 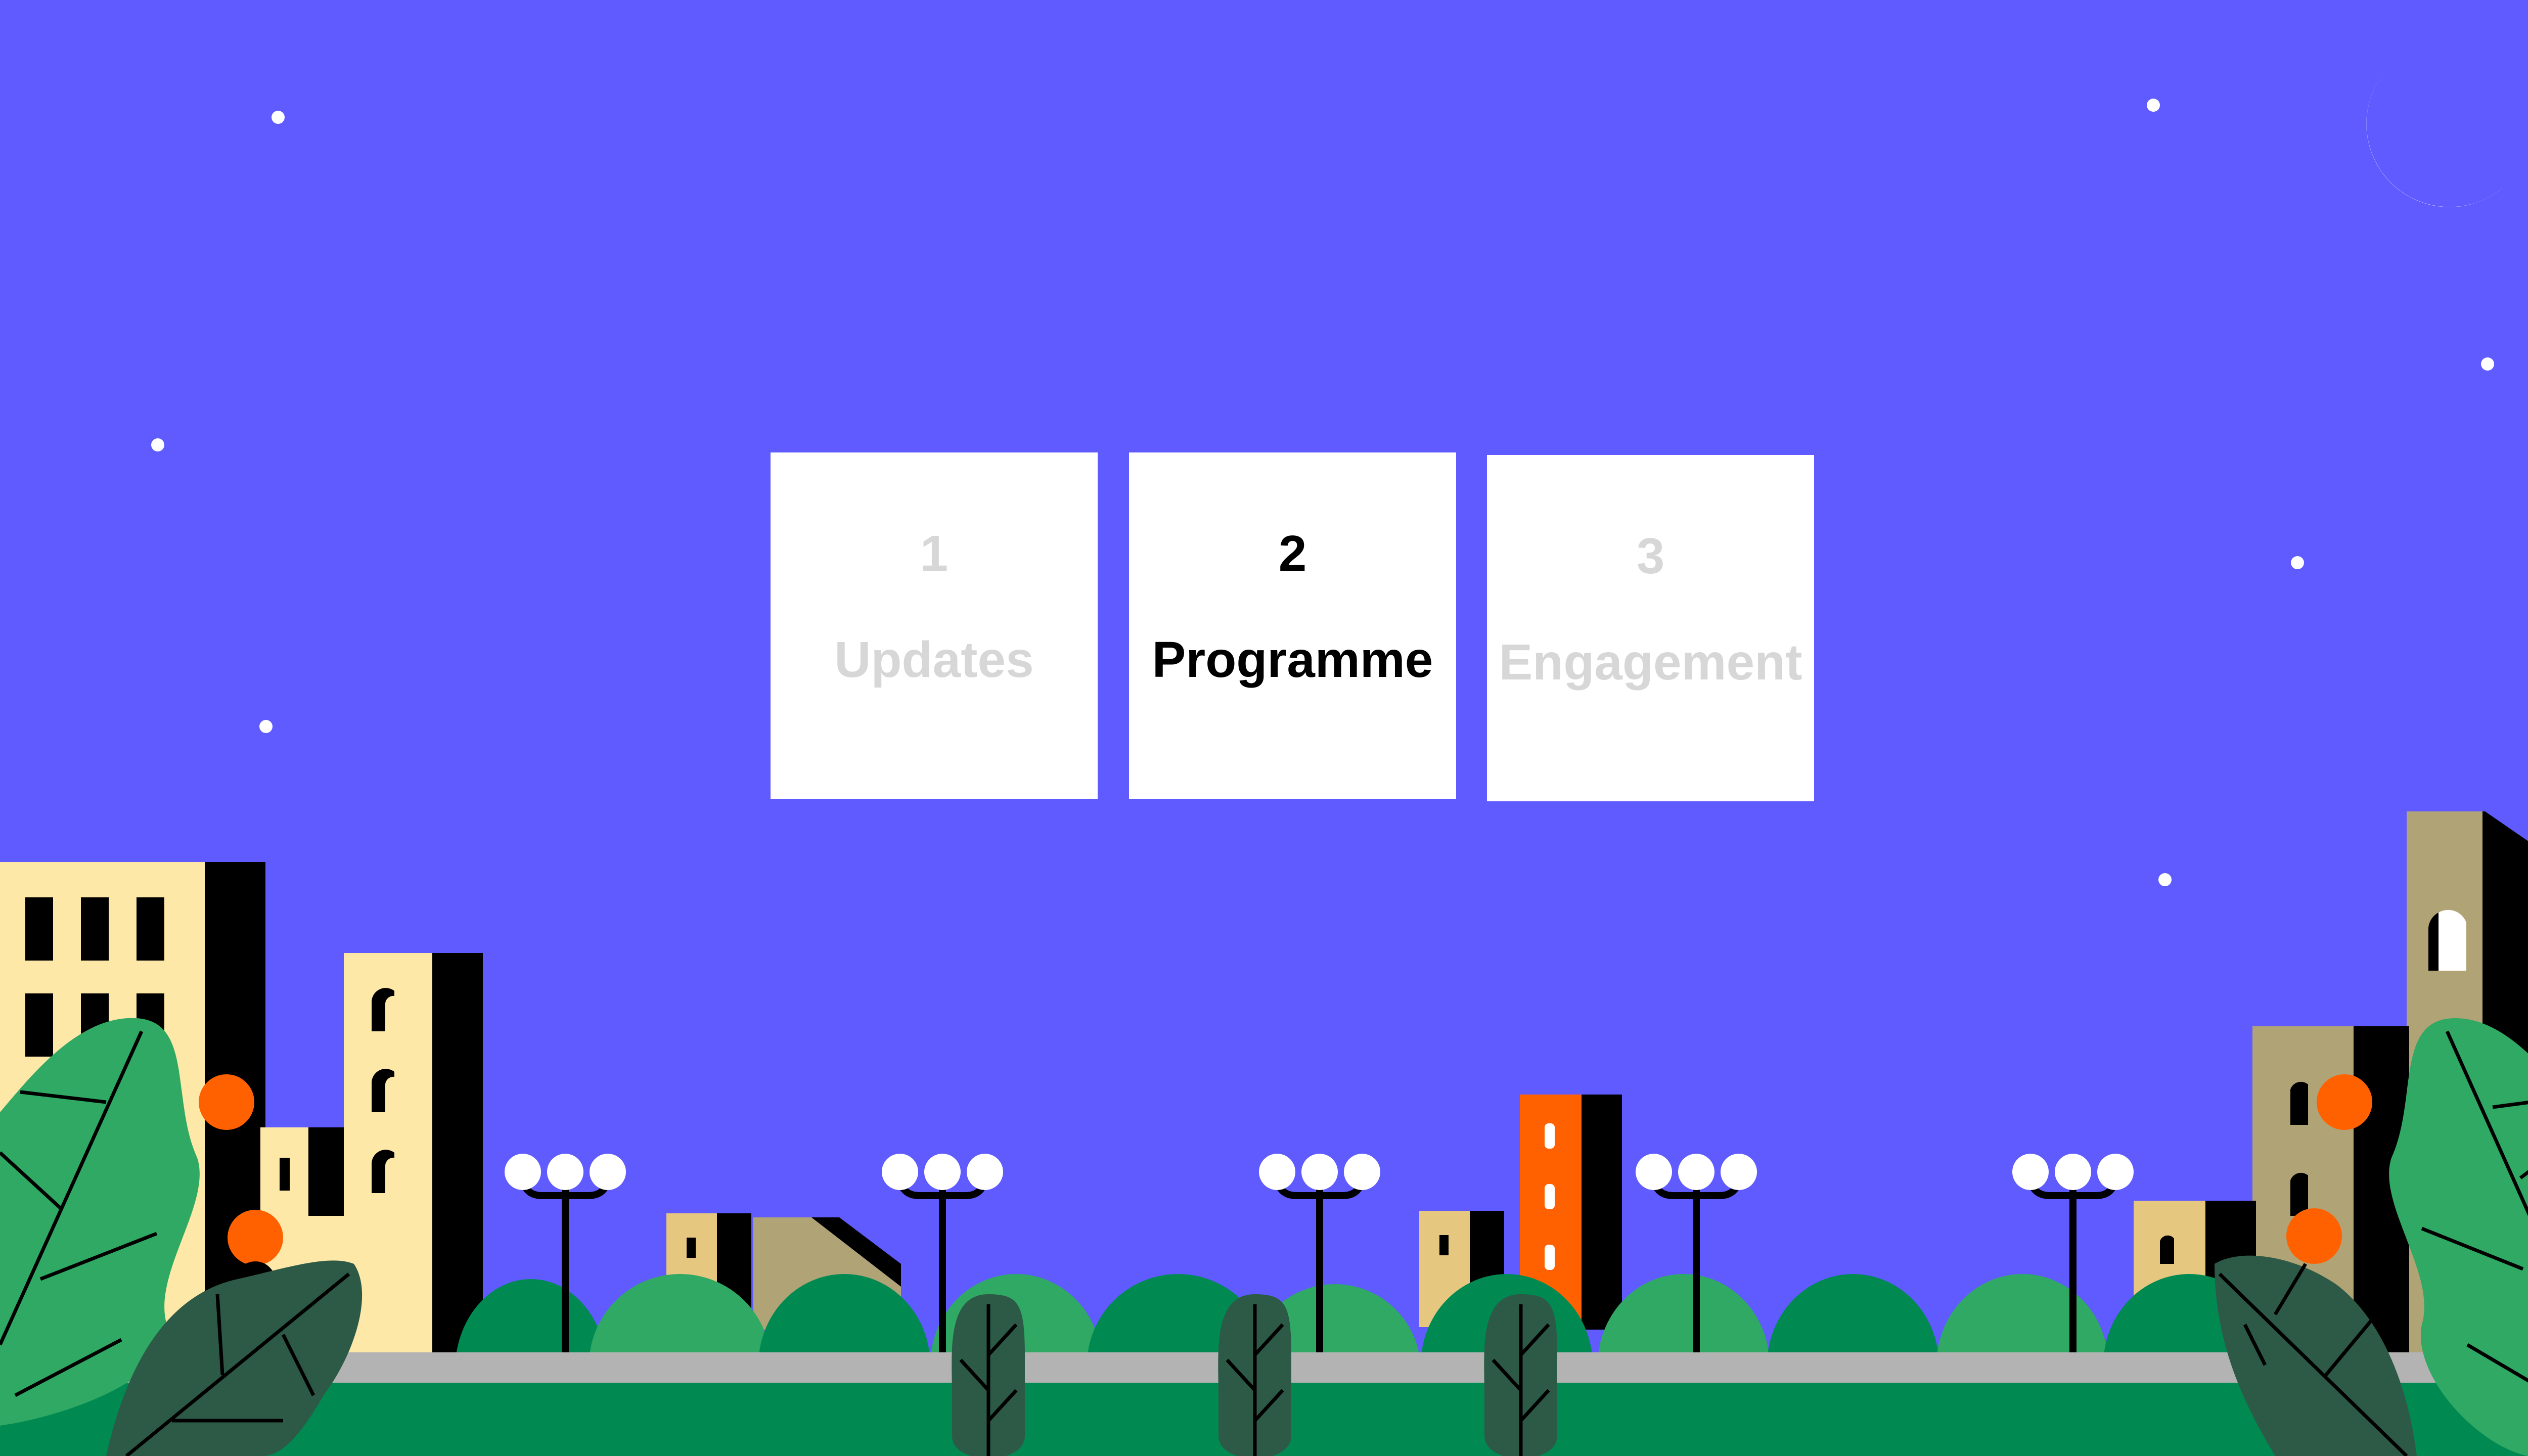 What do you see at coordinates (935, 553) in the screenshot?
I see `step-number: 1` at bounding box center [935, 553].